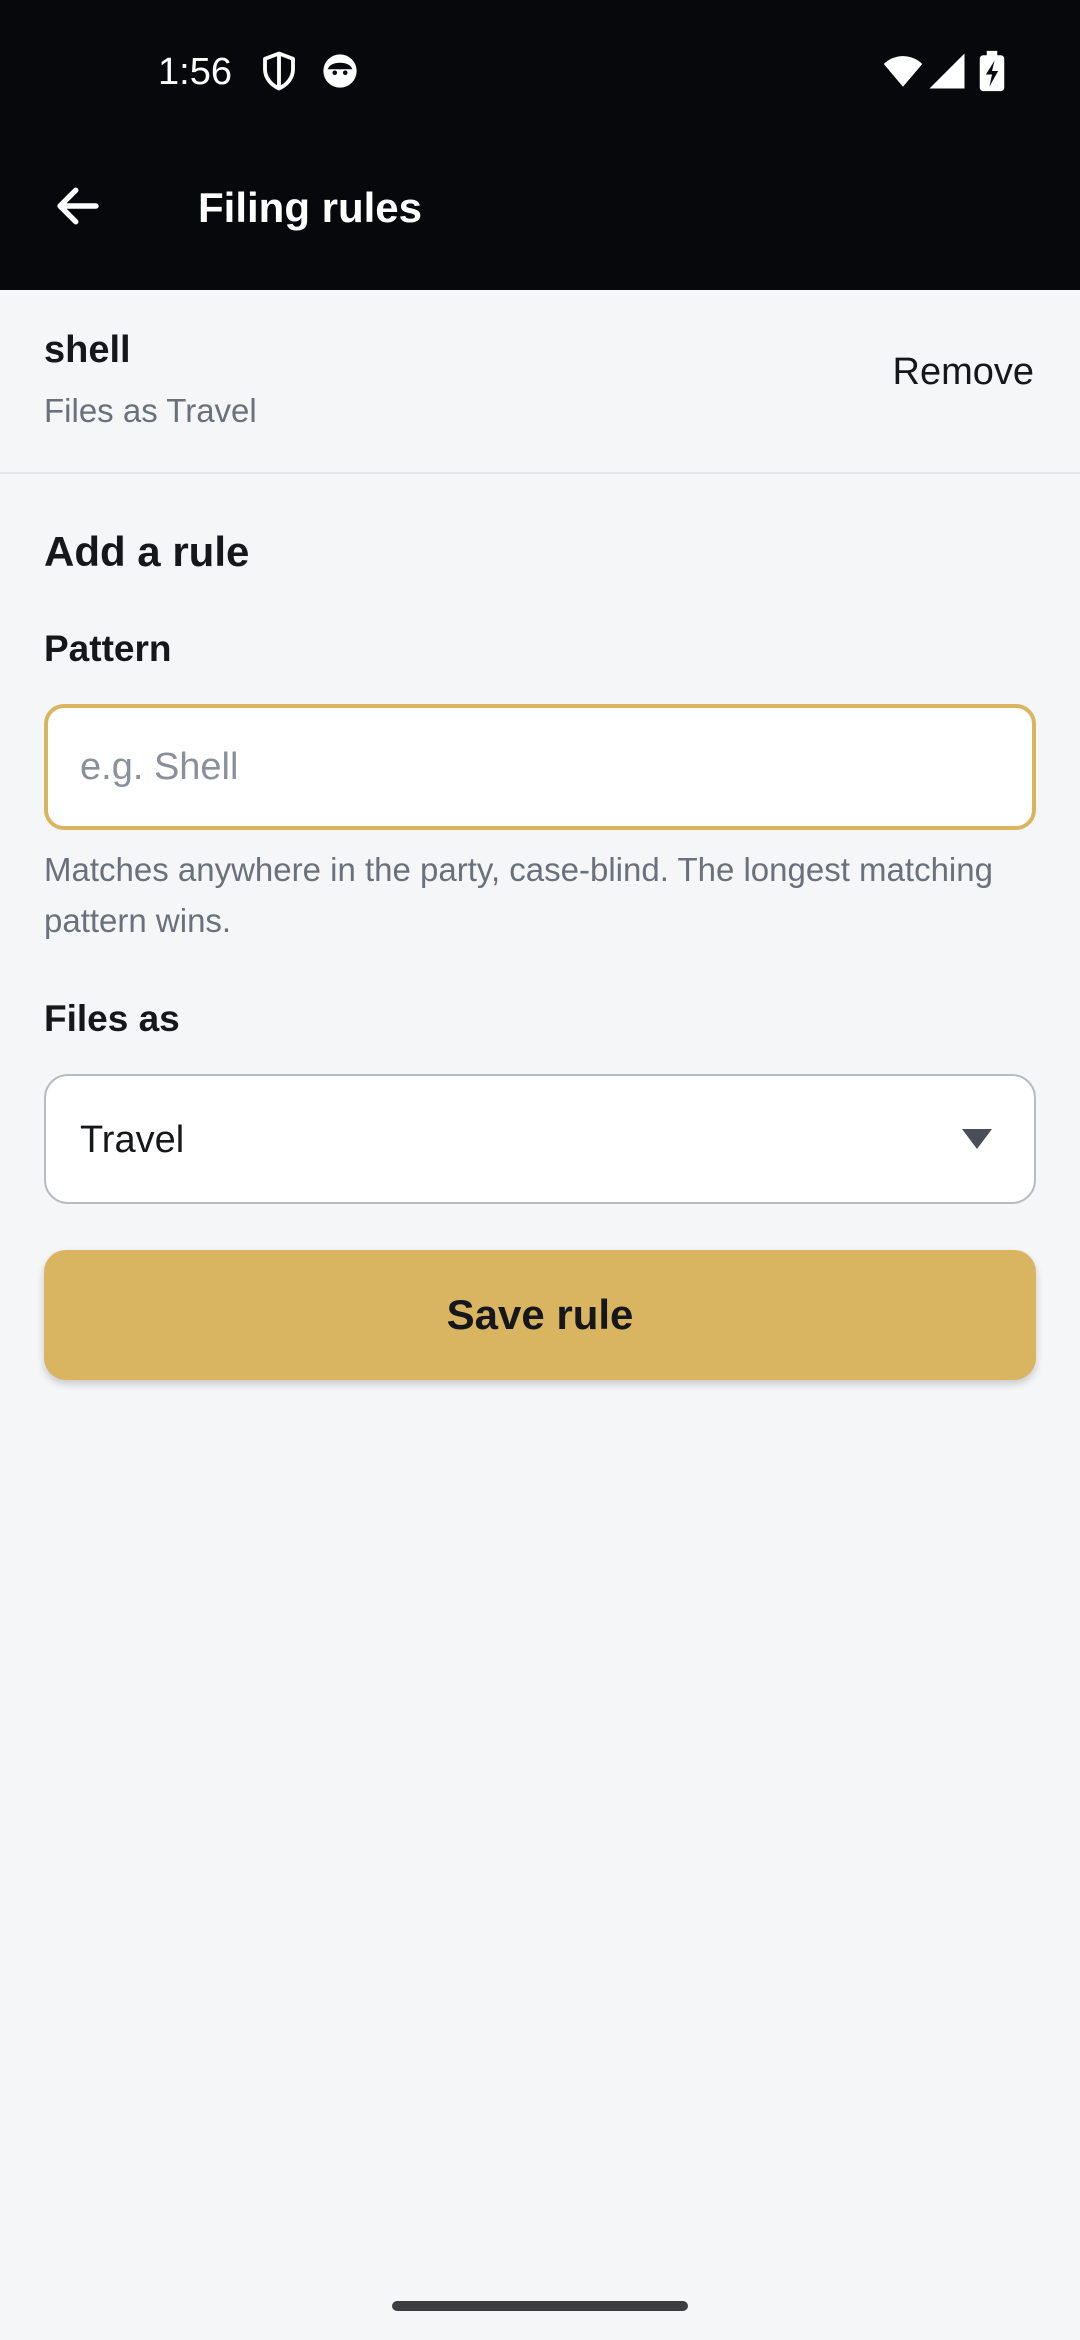 The image size is (1080, 2340). What do you see at coordinates (112, 1018) in the screenshot?
I see `files-as-label: Files as` at bounding box center [112, 1018].